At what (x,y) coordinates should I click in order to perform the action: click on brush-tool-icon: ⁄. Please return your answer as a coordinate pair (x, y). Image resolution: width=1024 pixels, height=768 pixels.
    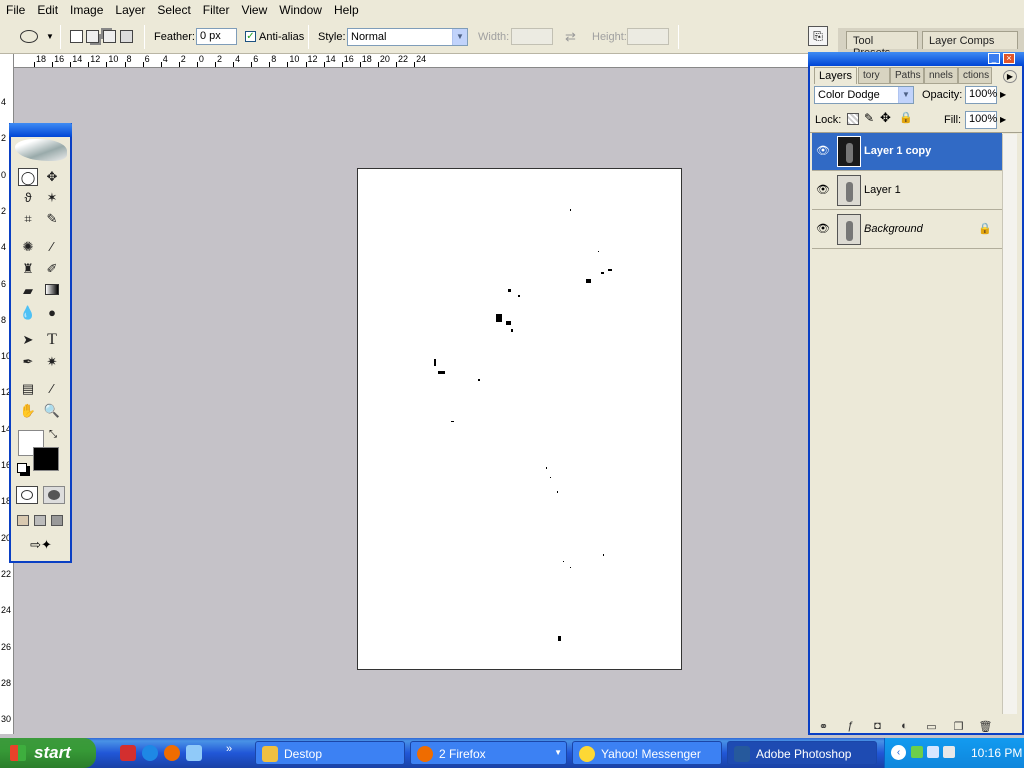
    Looking at the image, I should click on (52, 247).